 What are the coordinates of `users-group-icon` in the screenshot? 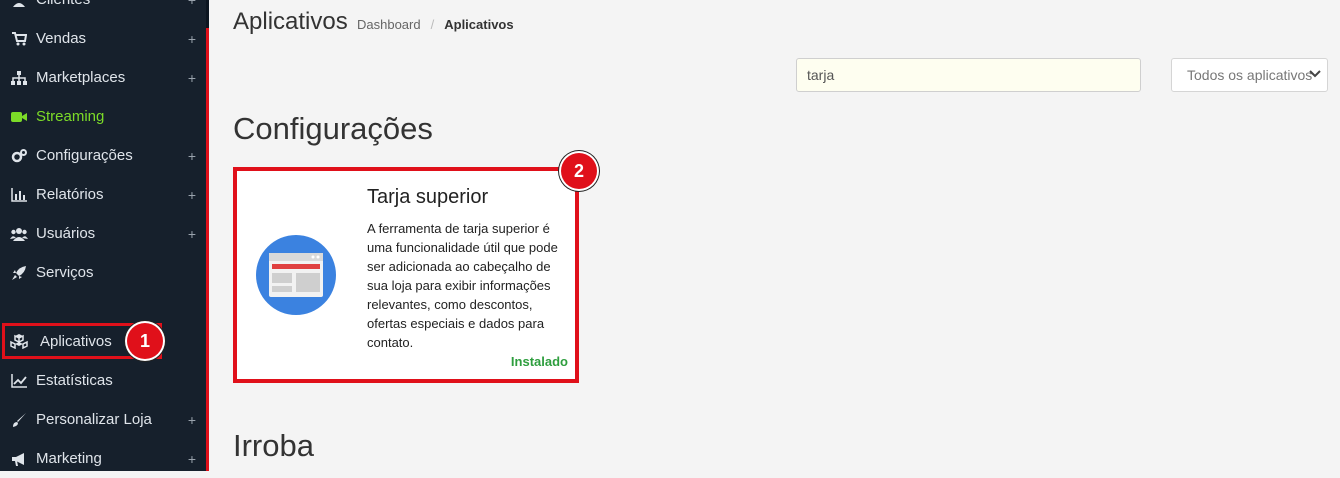 It's located at (19, 234).